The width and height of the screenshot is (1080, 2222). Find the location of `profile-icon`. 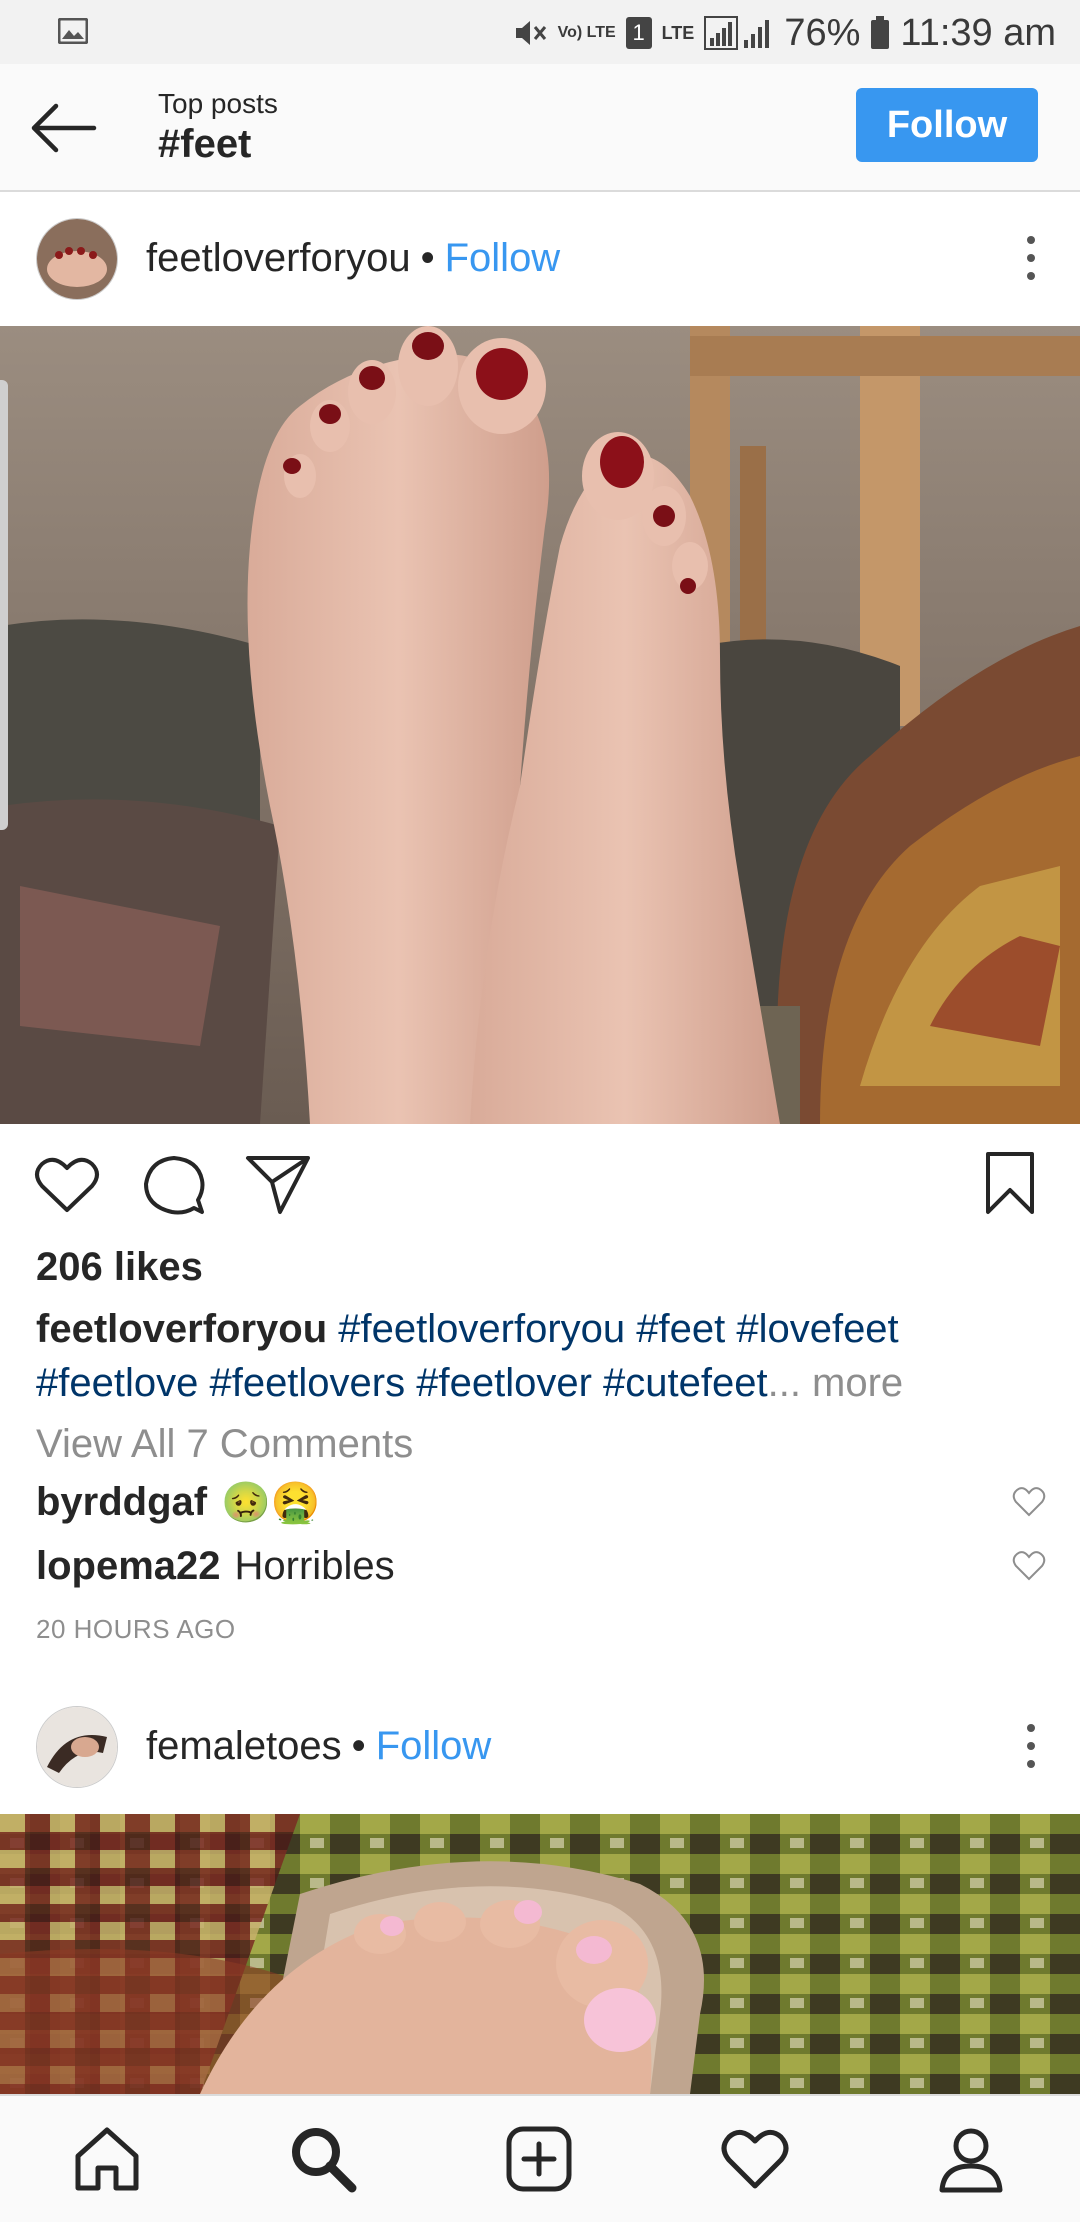

profile-icon is located at coordinates (971, 2159).